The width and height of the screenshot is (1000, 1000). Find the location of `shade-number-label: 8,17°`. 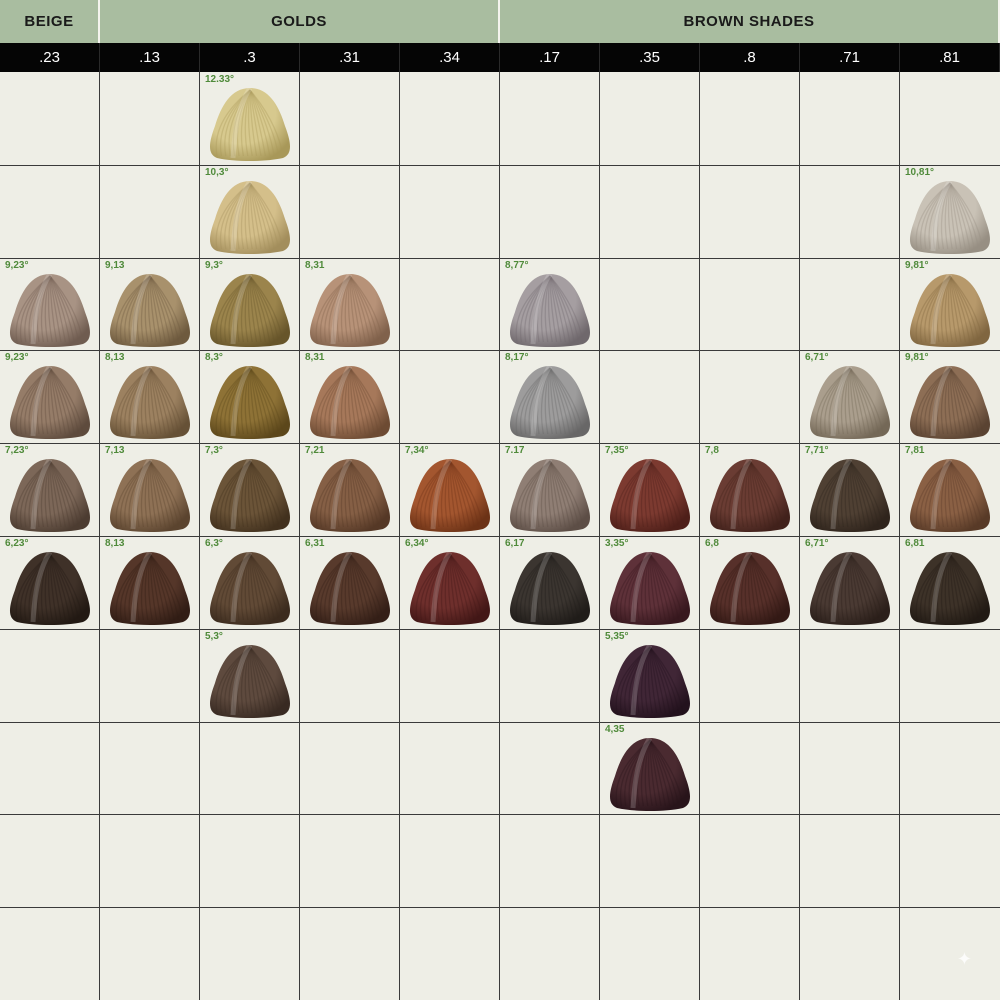

shade-number-label: 8,17° is located at coordinates (517, 357).